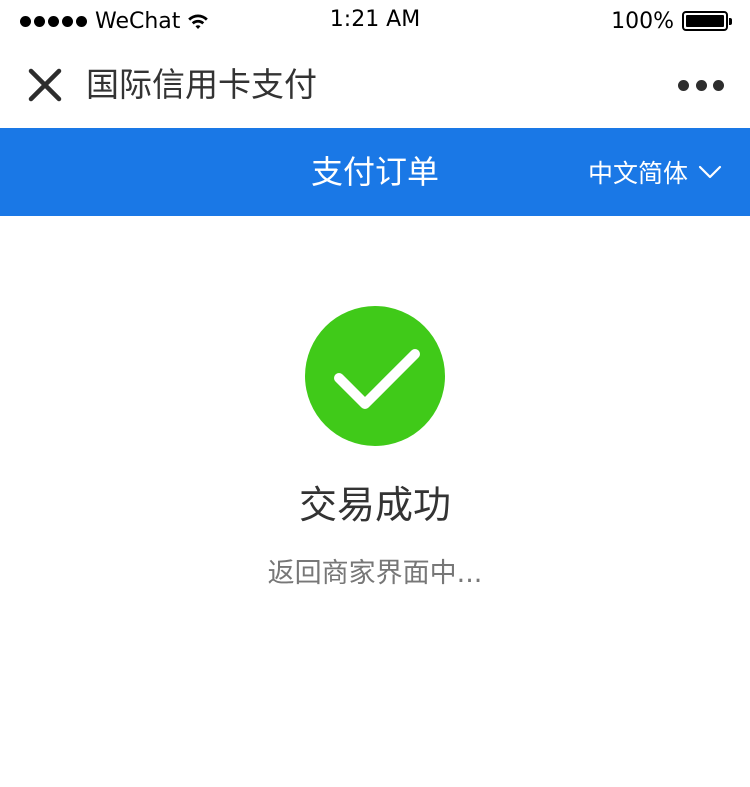  I want to click on nav-bar: 国际信用卡支付, so click(375, 85).